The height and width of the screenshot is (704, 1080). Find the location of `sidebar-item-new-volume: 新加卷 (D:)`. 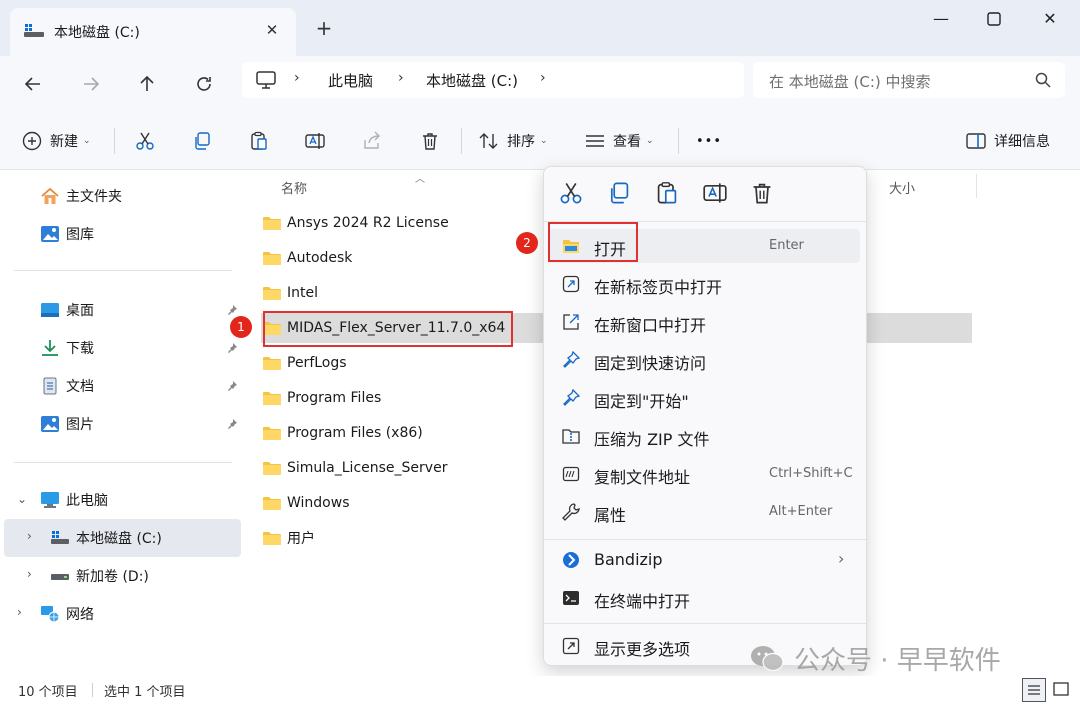

sidebar-item-new-volume: 新加卷 (D:) is located at coordinates (99, 576).